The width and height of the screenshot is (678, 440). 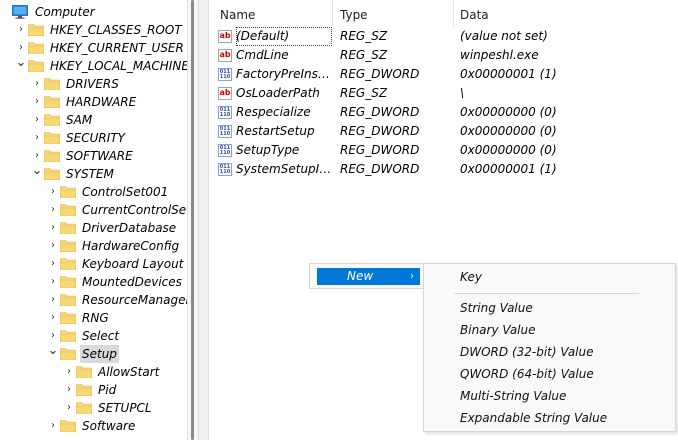 I want to click on value-data: winpeshl.exe, so click(x=499, y=55).